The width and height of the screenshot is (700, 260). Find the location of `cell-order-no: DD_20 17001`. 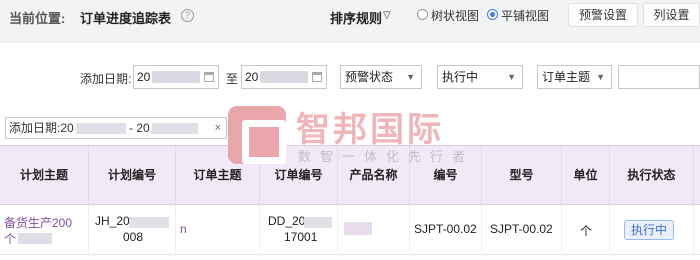

cell-order-no: DD_20 17001 is located at coordinates (299, 230).